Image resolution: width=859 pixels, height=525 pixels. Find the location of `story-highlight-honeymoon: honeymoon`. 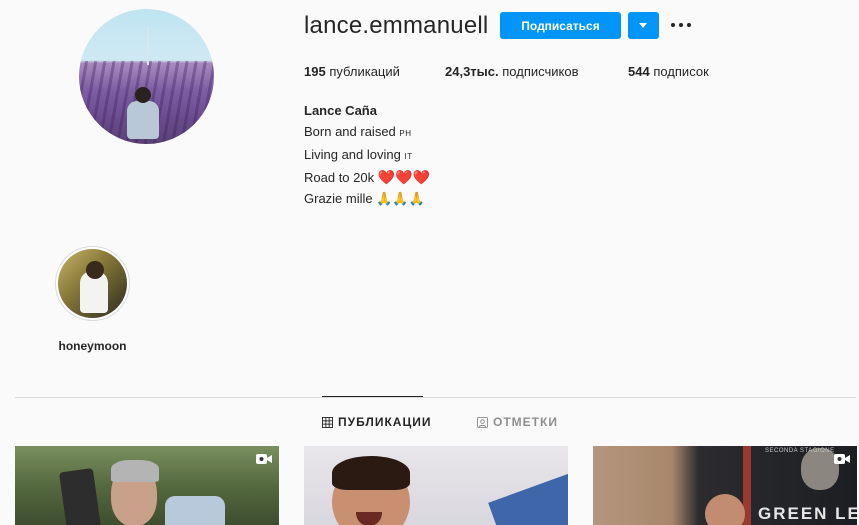

story-highlight-honeymoon: honeymoon is located at coordinates (92, 299).